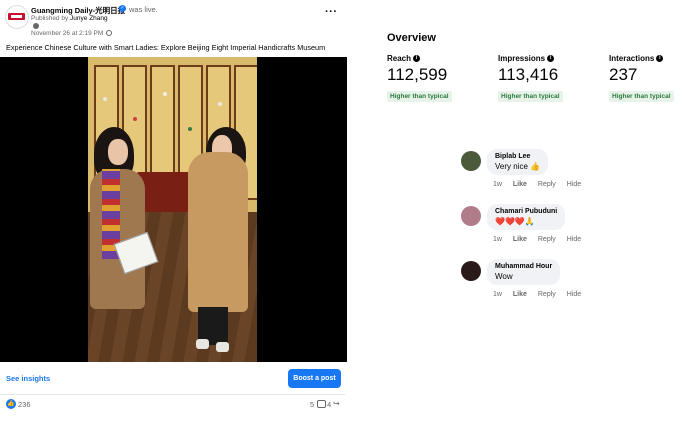 The height and width of the screenshot is (423, 700). What do you see at coordinates (109, 33) in the screenshot?
I see `globe-icon` at bounding box center [109, 33].